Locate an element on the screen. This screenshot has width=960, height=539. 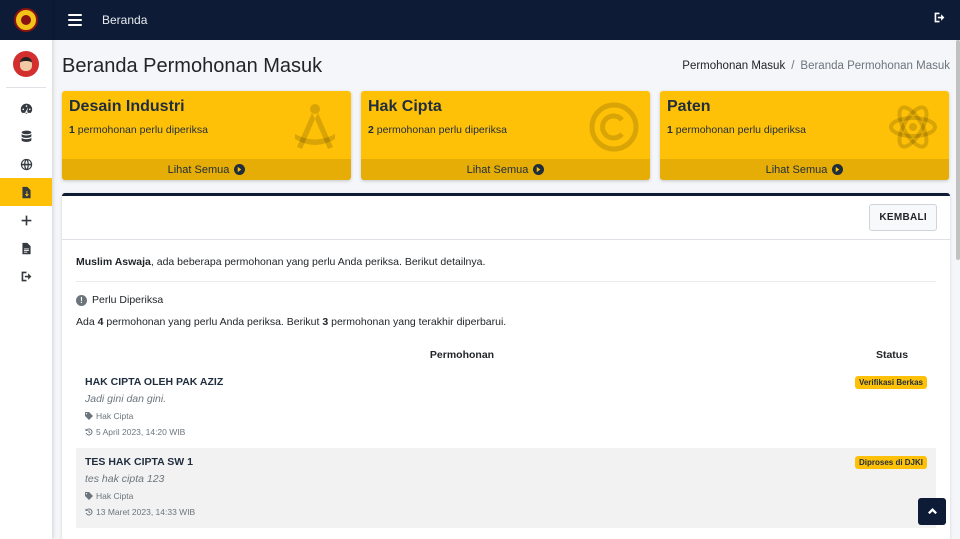
user-name: Muslim Aswaja is located at coordinates (113, 262).